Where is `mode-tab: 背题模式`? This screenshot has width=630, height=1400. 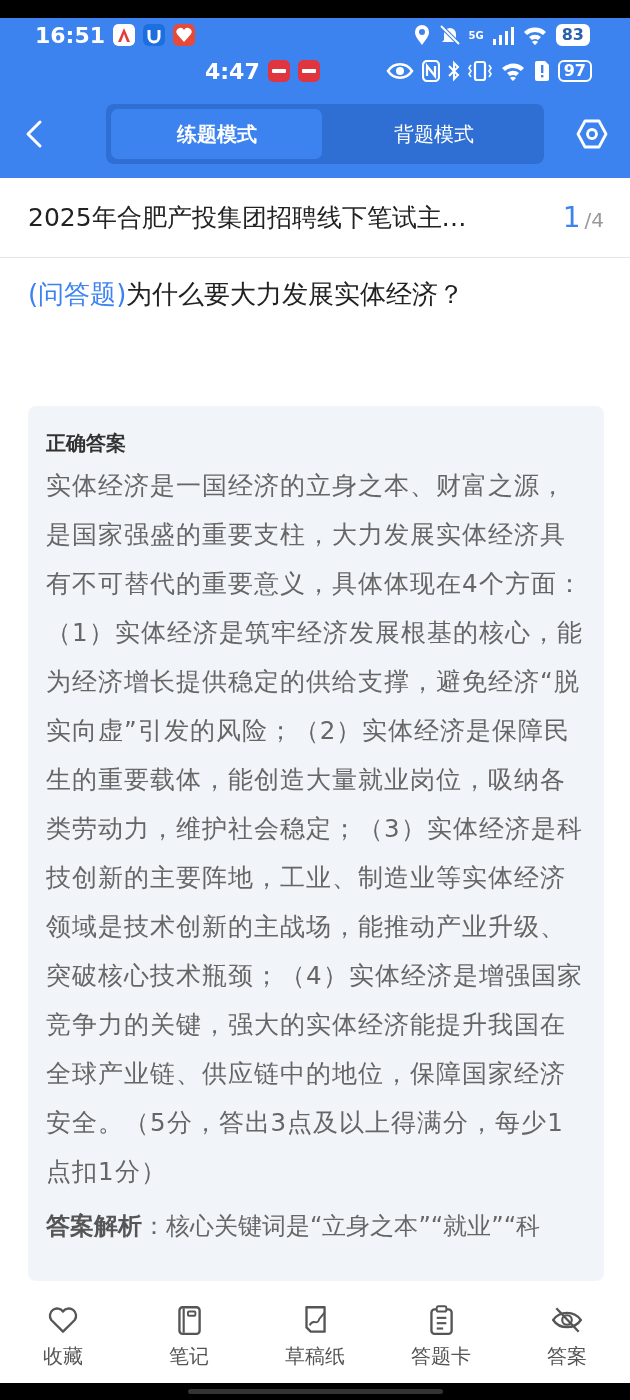 mode-tab: 背题模式 is located at coordinates (433, 134).